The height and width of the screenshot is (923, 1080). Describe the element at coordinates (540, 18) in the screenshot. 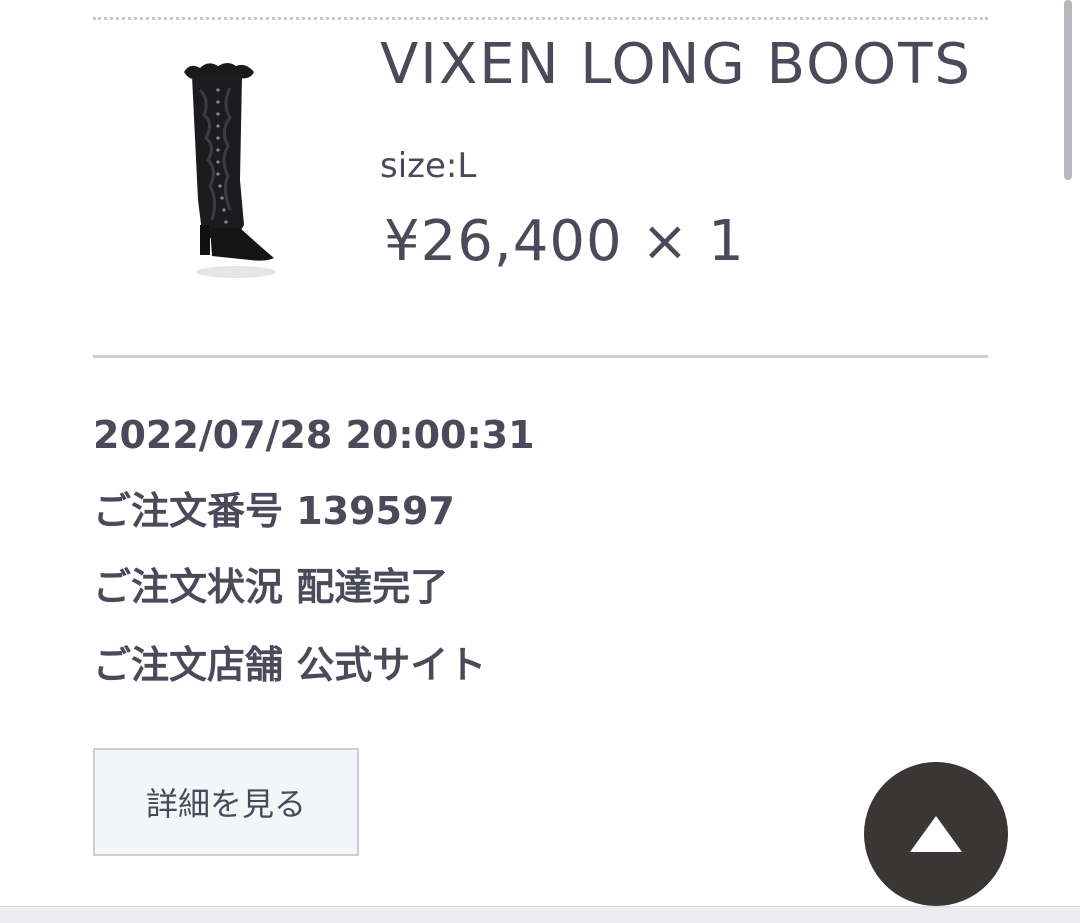

I see `top-dotted-divider` at that location.